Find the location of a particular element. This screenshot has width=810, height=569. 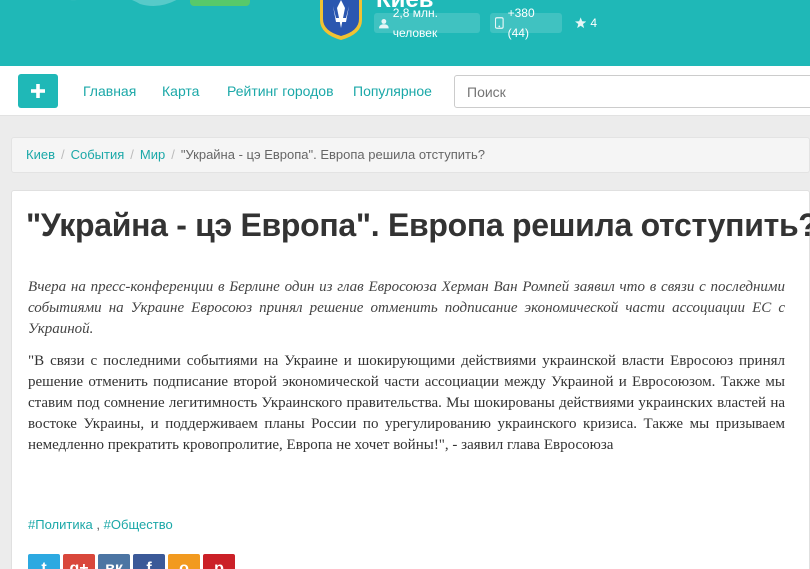

article-tags: #Политика , #Общество is located at coordinates (100, 524).